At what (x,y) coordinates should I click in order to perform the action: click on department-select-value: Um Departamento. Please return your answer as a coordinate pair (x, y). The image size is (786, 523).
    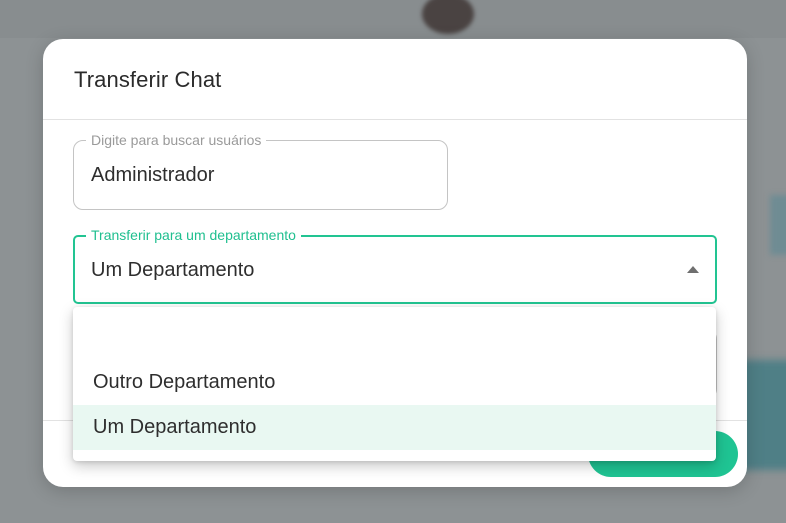
    Looking at the image, I should click on (173, 270).